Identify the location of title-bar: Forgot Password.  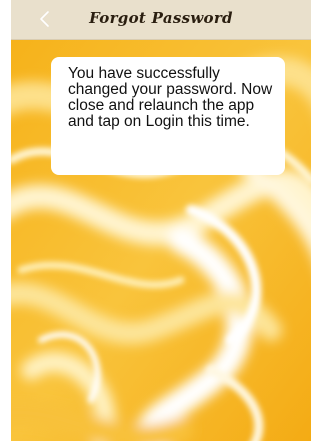
(161, 20).